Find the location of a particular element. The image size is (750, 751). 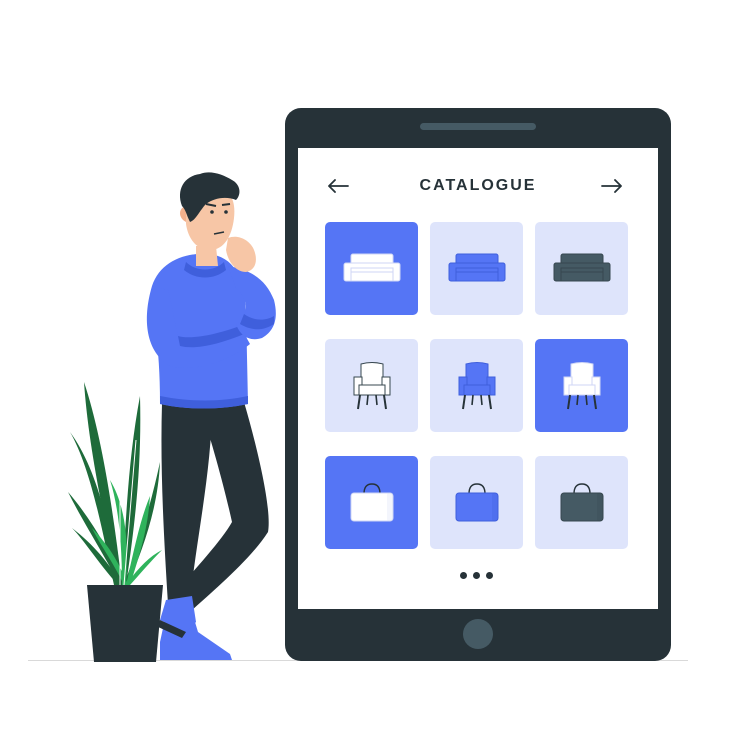

more-dots-icon is located at coordinates (476, 575).